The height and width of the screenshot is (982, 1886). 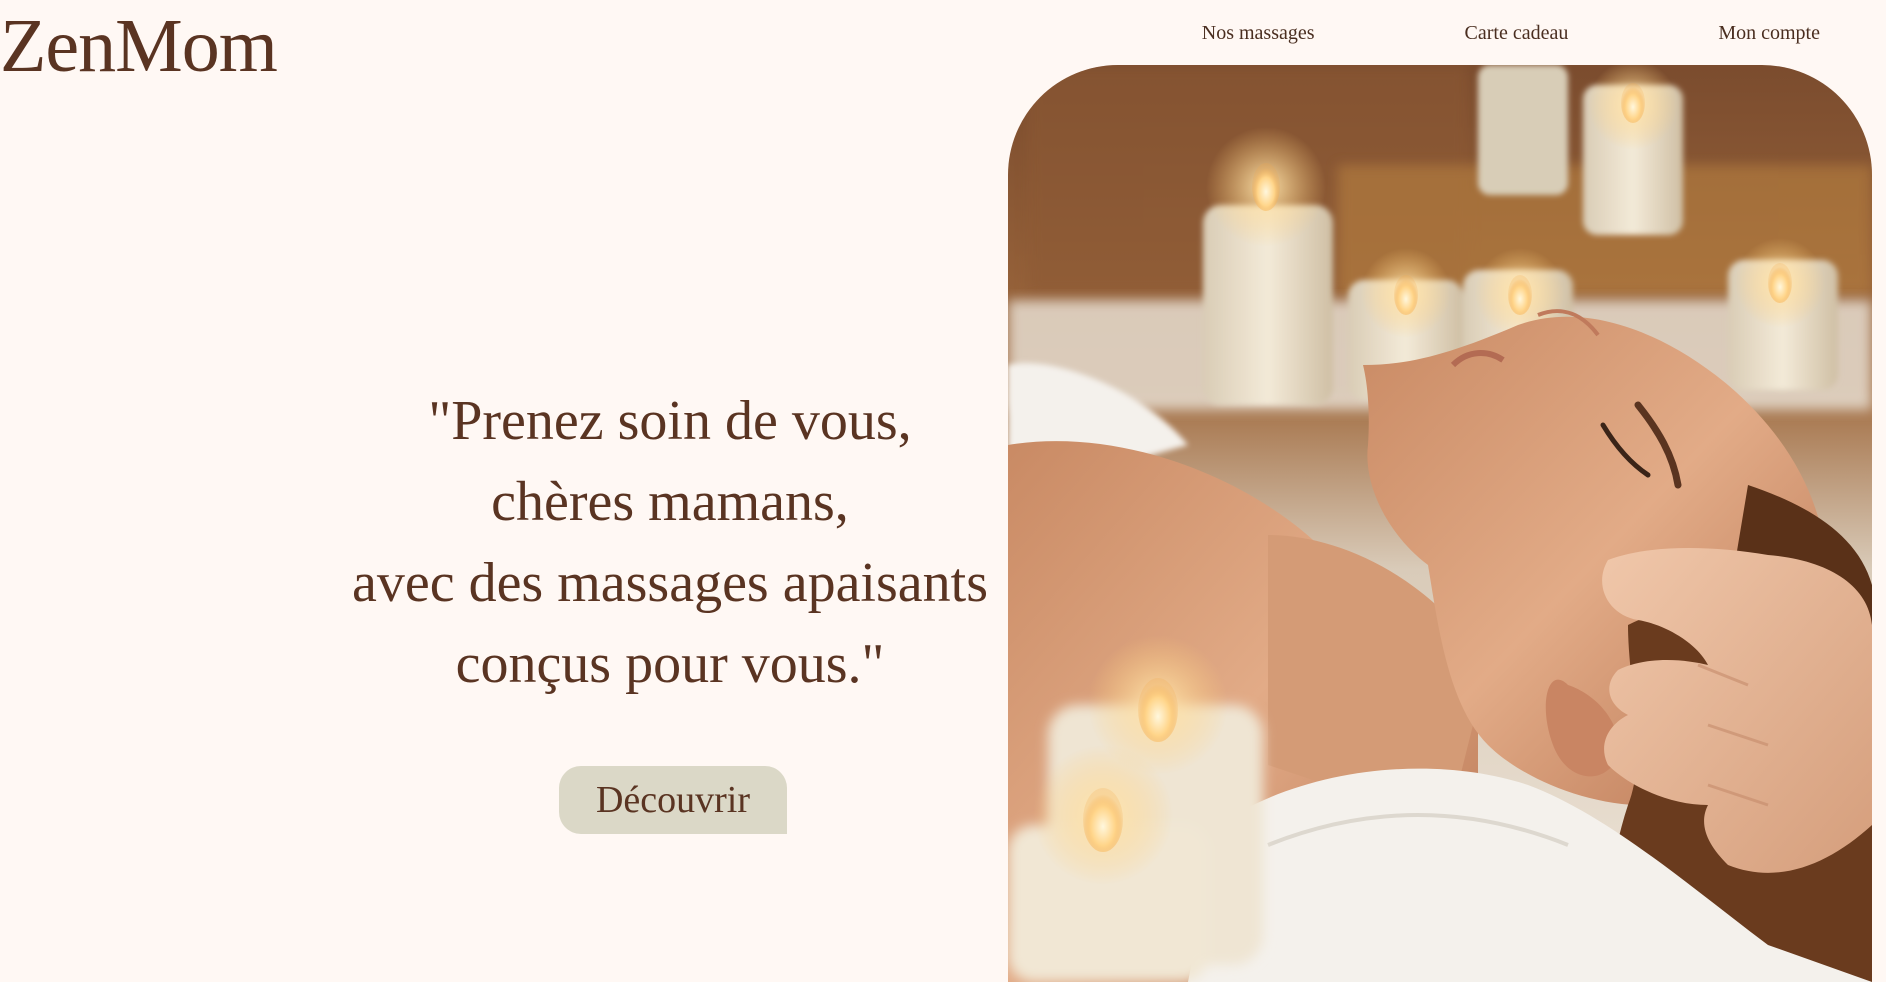 I want to click on nav-link-carte-cadeau: Carte cadeau, so click(x=1517, y=33).